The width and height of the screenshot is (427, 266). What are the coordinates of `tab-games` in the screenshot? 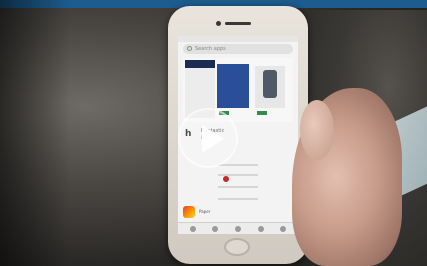 It's located at (215, 229).